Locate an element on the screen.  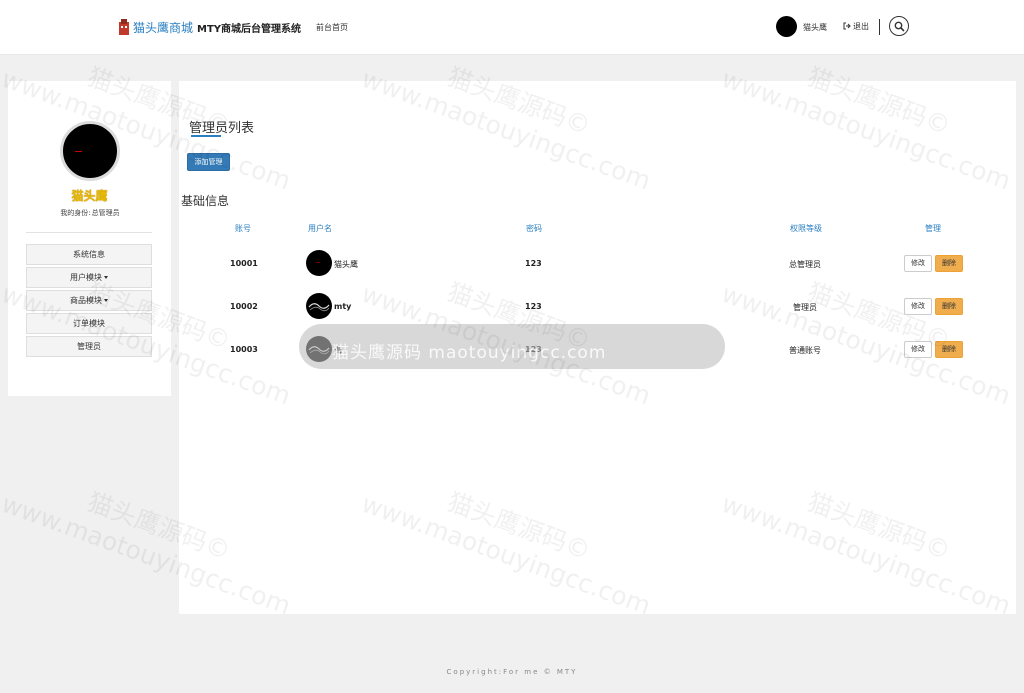
sidebar-item-label: 管理员 is located at coordinates (89, 346).